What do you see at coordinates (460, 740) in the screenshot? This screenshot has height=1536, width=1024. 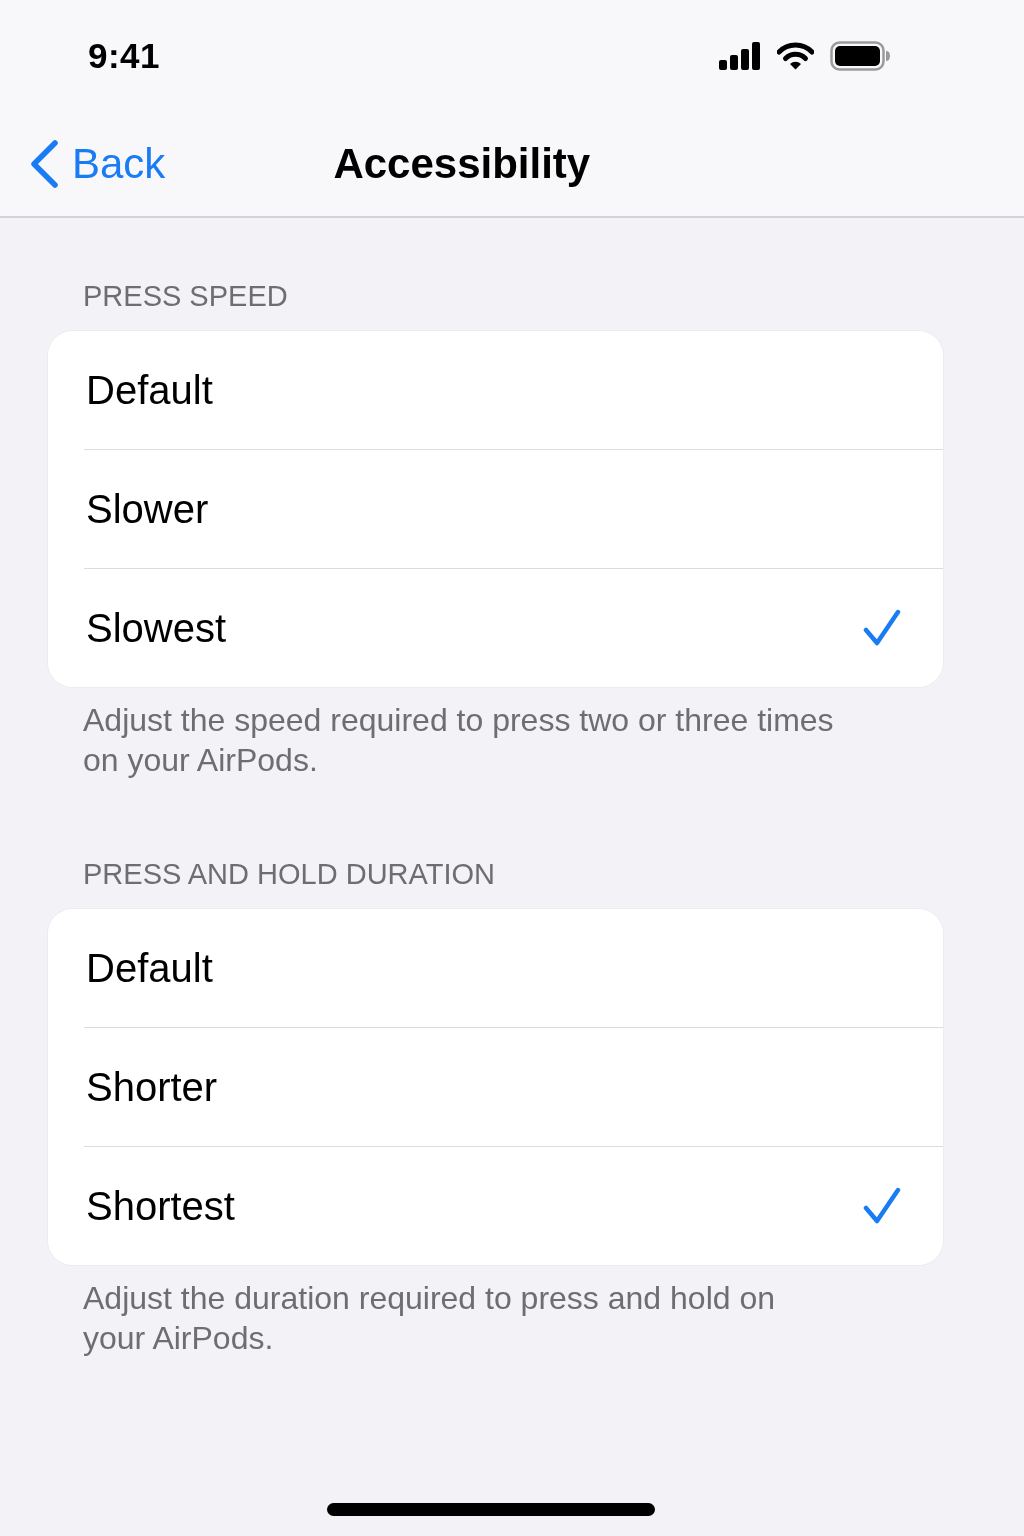 I see `section-footer: Adjust the speed required to press two or three times on your AirPods.` at bounding box center [460, 740].